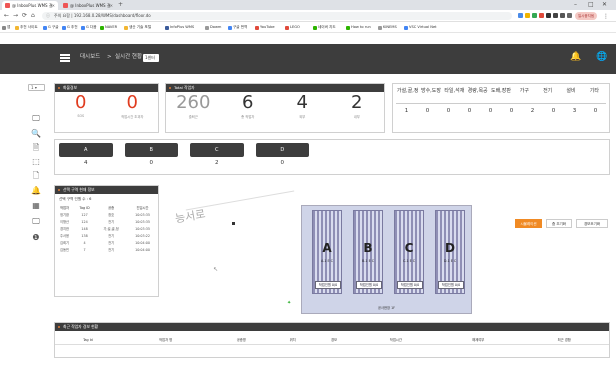 This screenshot has height=379, width=616. I want to click on breadcrumb-main: 대시보드, so click(90, 57).